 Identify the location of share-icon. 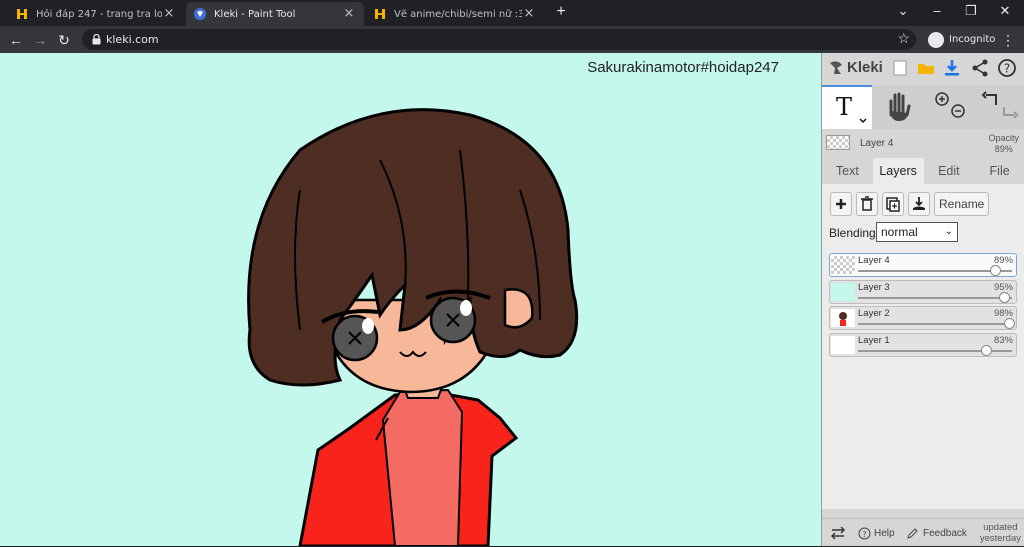
(980, 68).